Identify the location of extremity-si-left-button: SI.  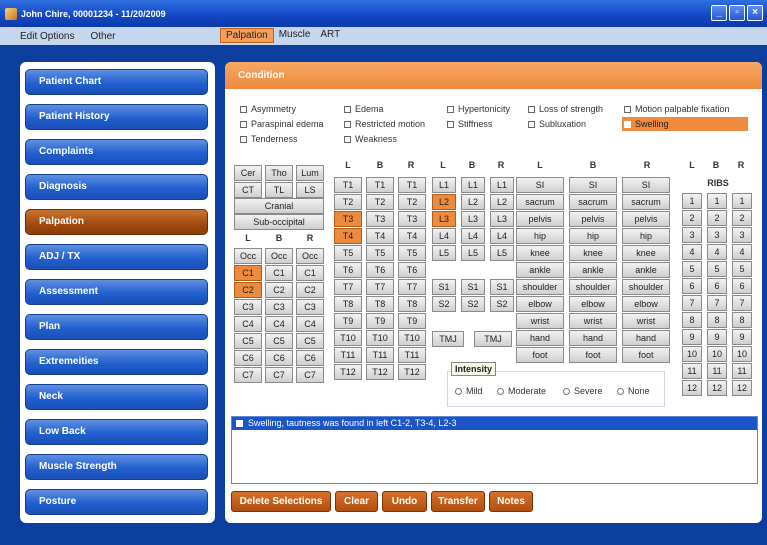
(540, 185).